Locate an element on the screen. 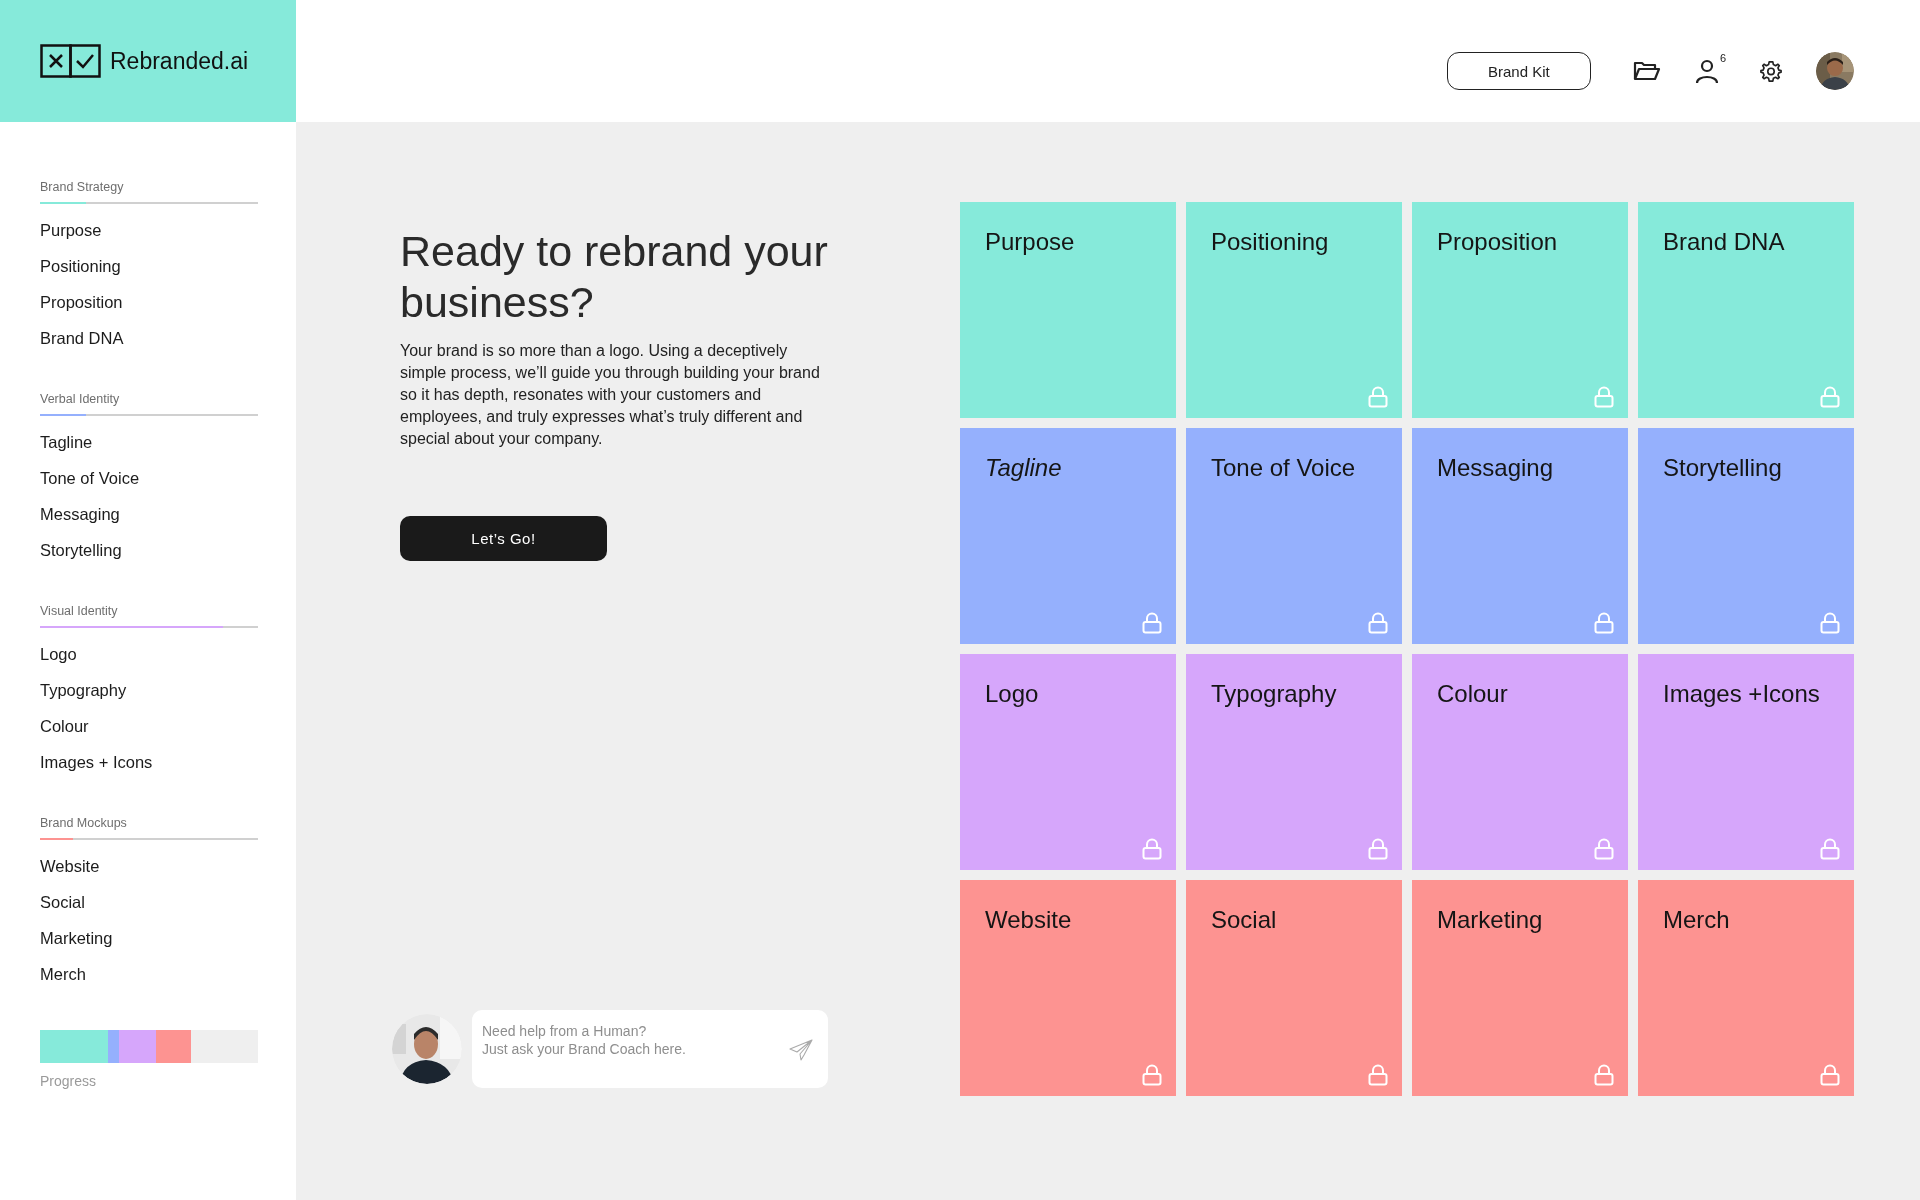  sidebar-item: Brand DNA is located at coordinates (149, 338).